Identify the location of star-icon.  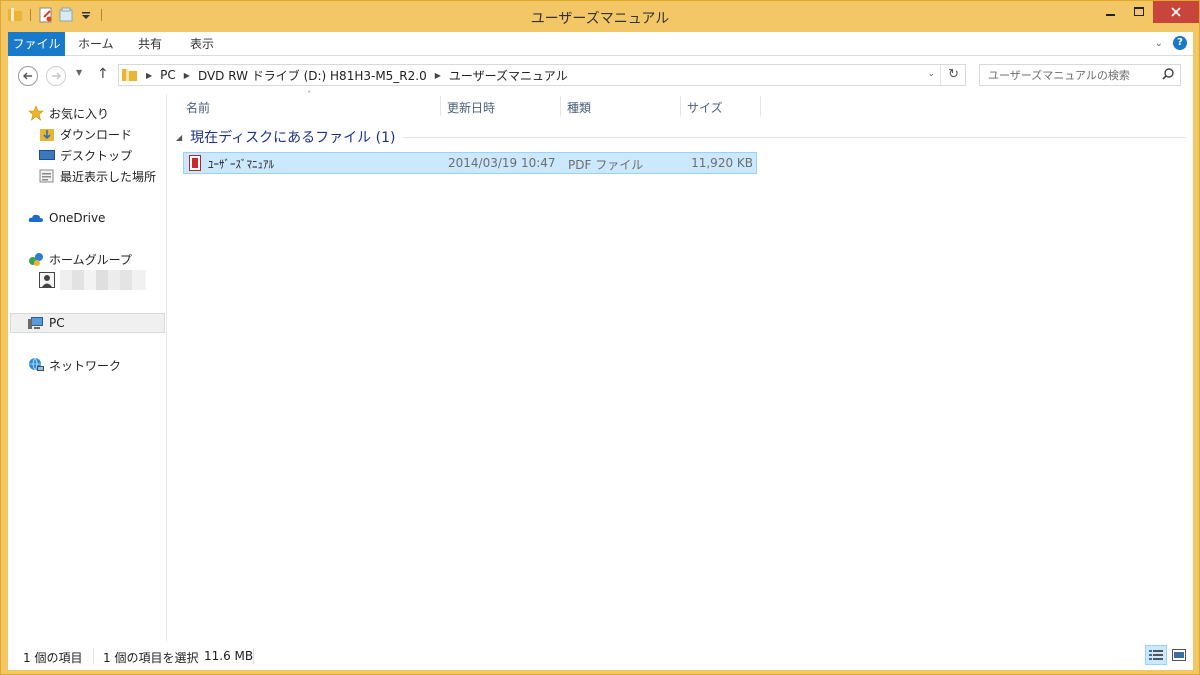
(36, 113).